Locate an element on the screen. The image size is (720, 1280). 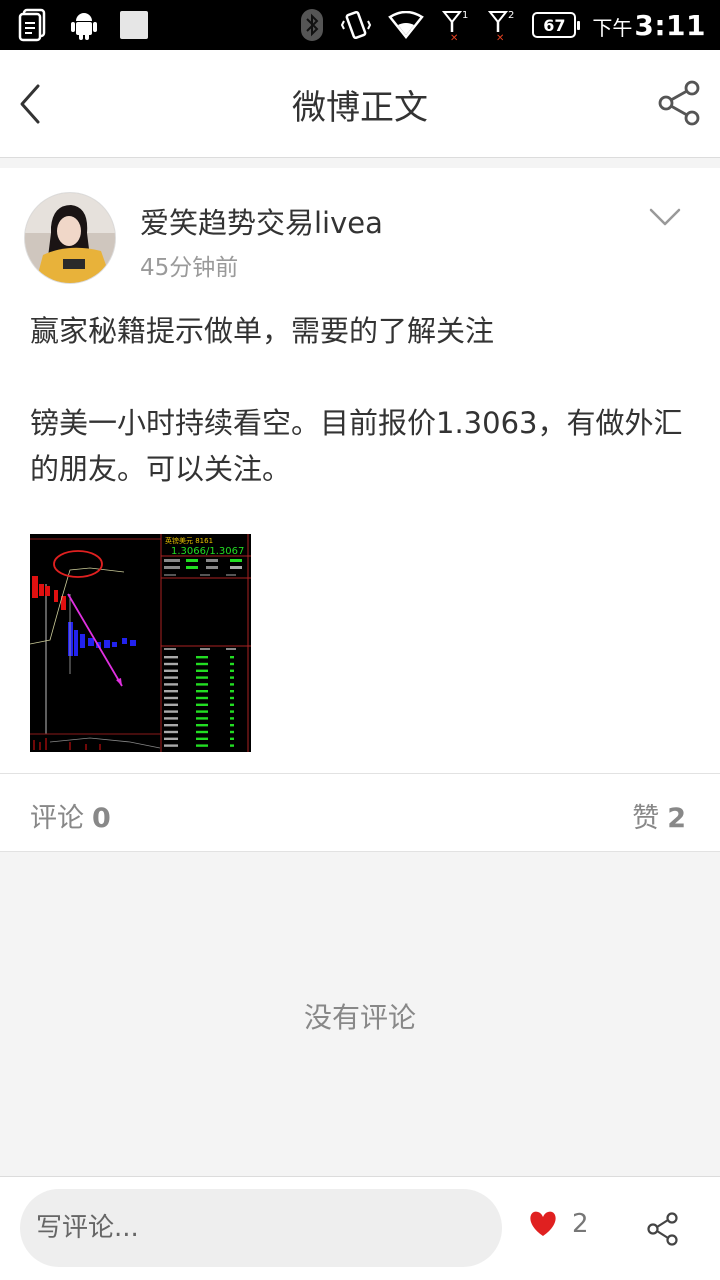
empty-comments-message: 没有评论 is located at coordinates (359, 1017).